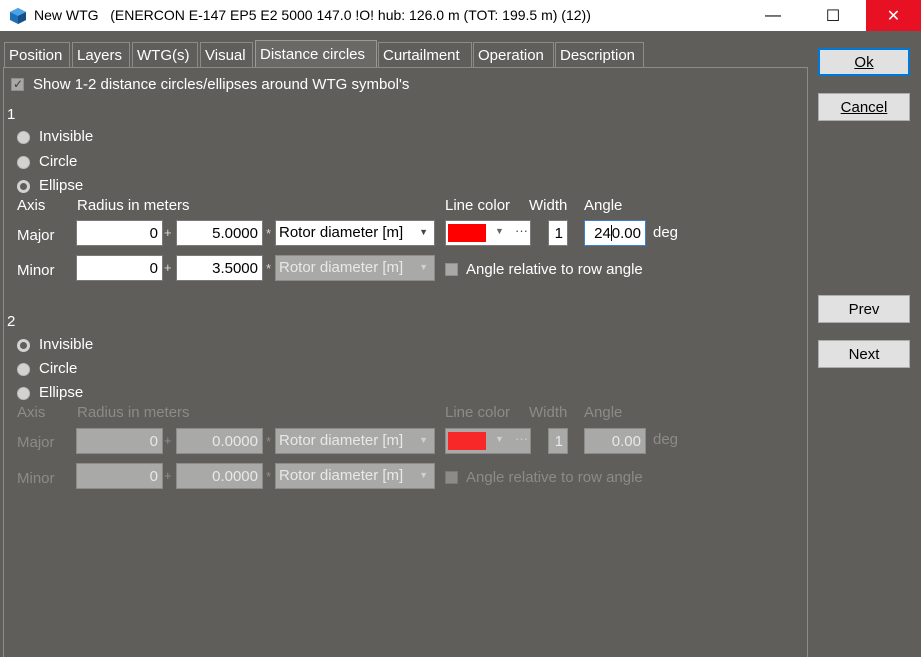 The height and width of the screenshot is (657, 921). Describe the element at coordinates (615, 441) in the screenshot. I see `group2-angle-input: 0.00` at that location.